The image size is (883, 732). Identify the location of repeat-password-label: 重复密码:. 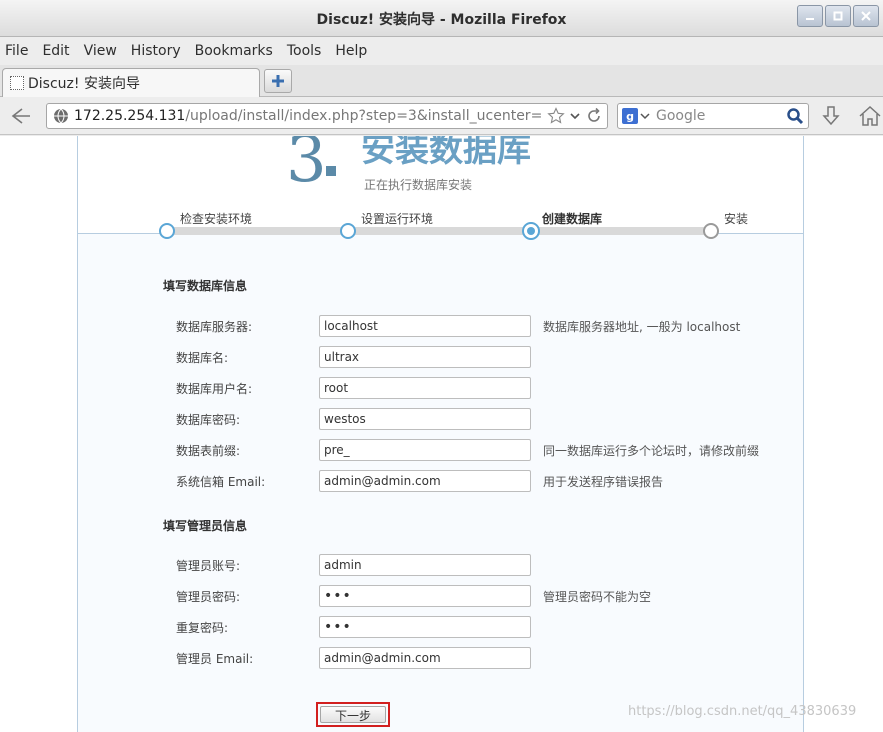
(202, 627).